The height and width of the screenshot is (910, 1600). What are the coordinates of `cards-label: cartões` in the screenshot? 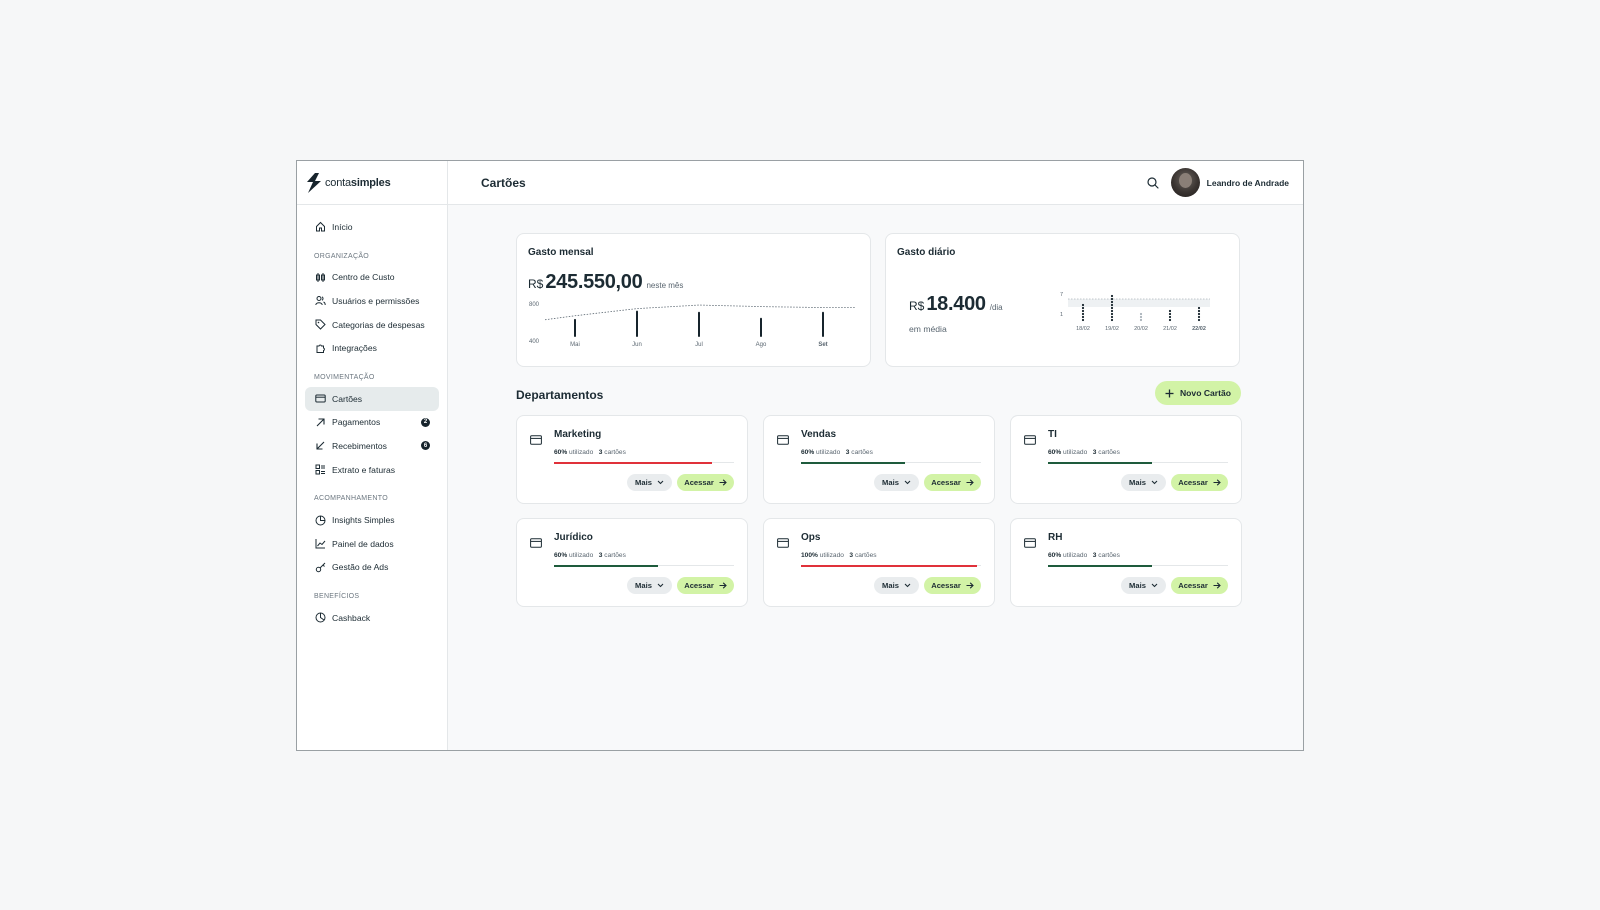 It's located at (862, 452).